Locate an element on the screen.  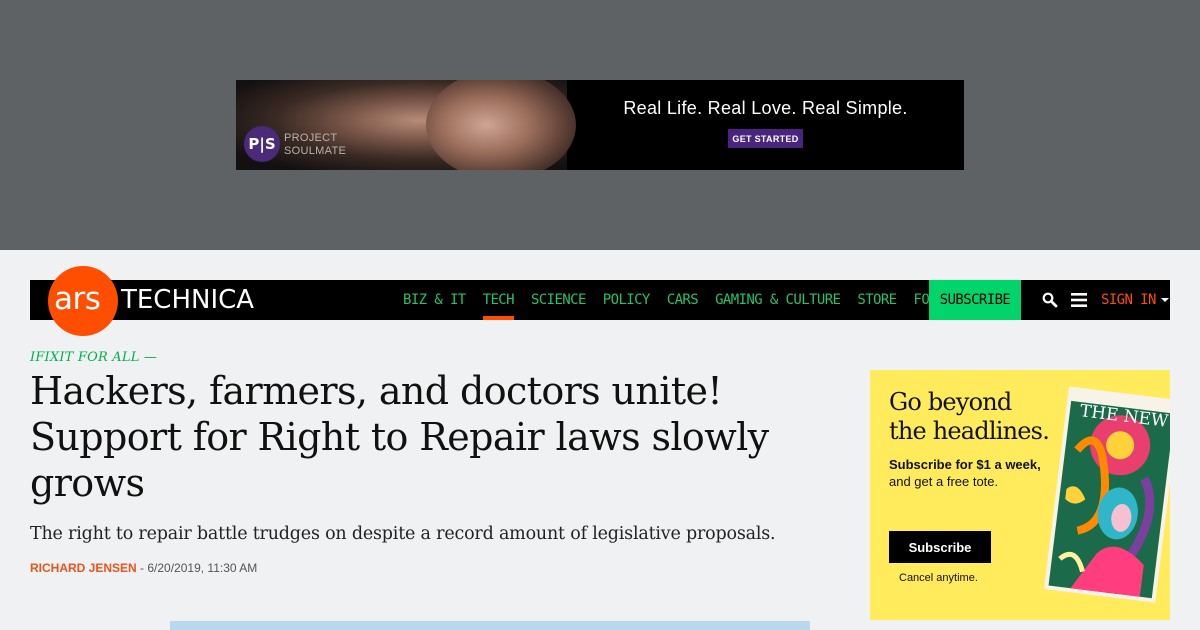
subscribe-button: SUBSCRIBE is located at coordinates (975, 300).